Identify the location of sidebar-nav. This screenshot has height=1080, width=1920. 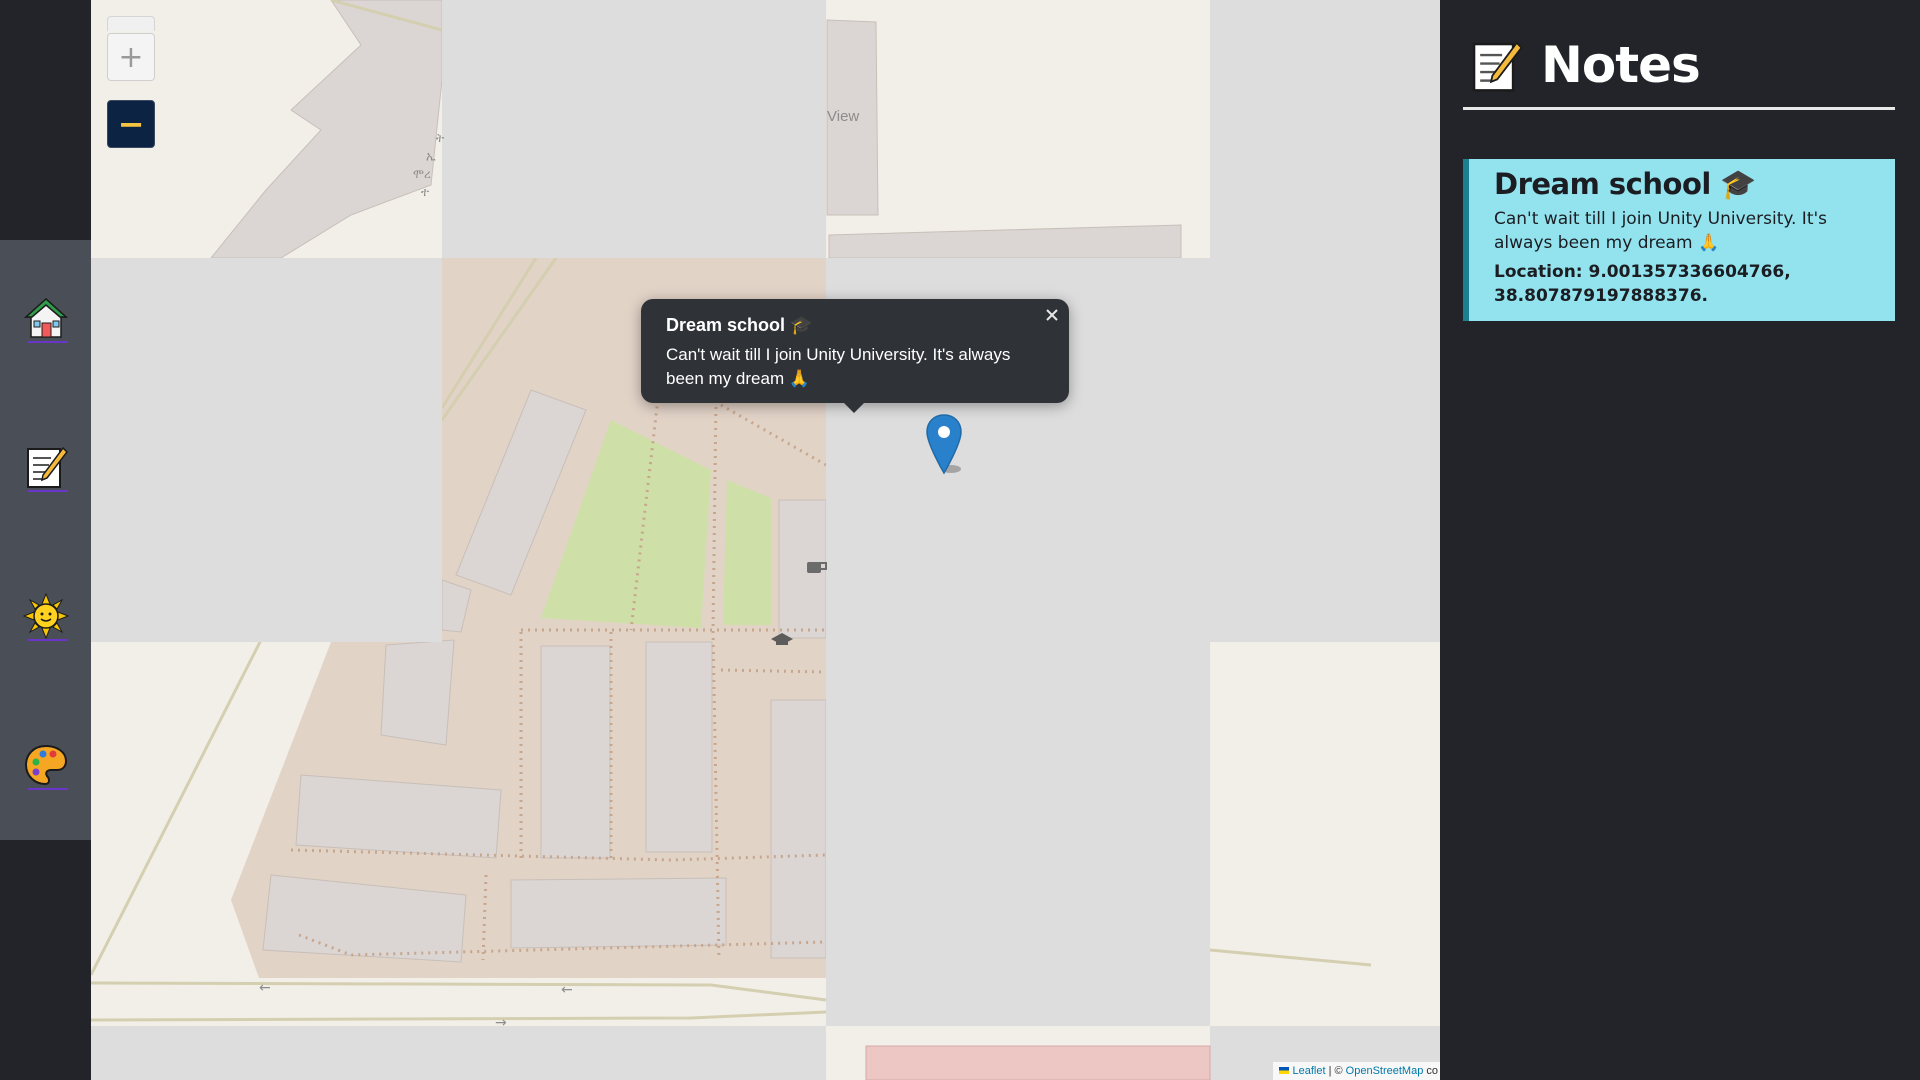
(45, 540).